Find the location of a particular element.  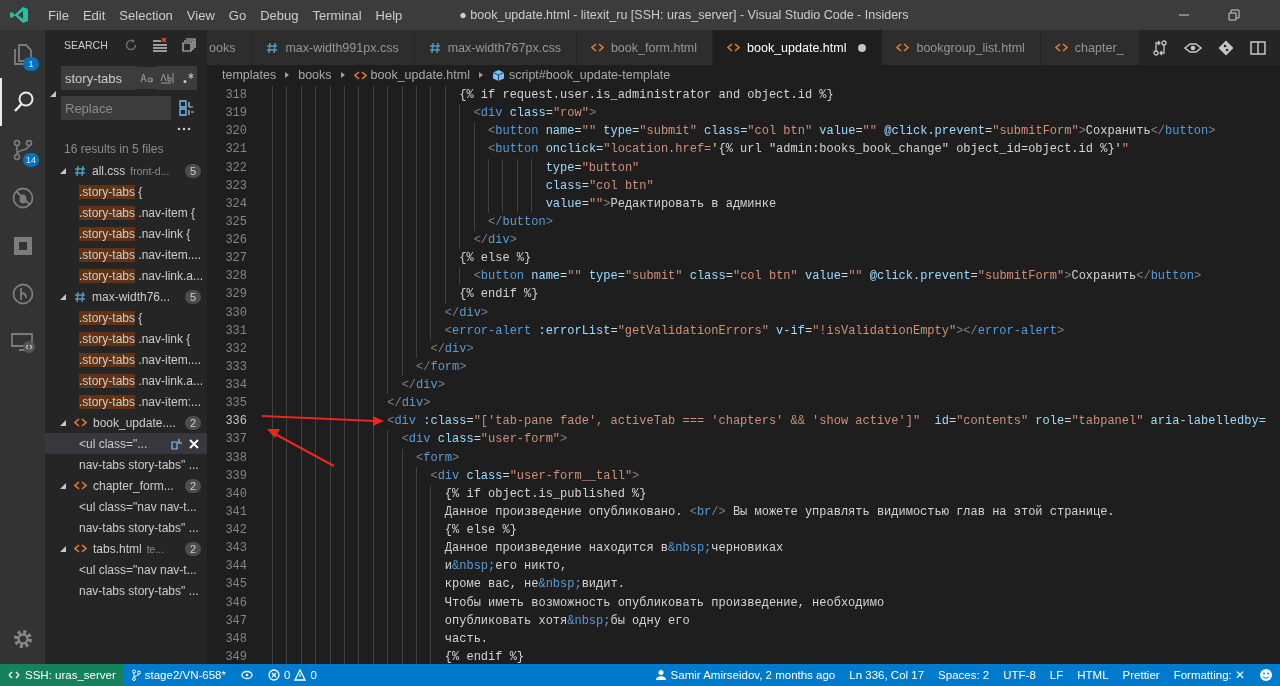

compare-changes-icon is located at coordinates (1159, 47).